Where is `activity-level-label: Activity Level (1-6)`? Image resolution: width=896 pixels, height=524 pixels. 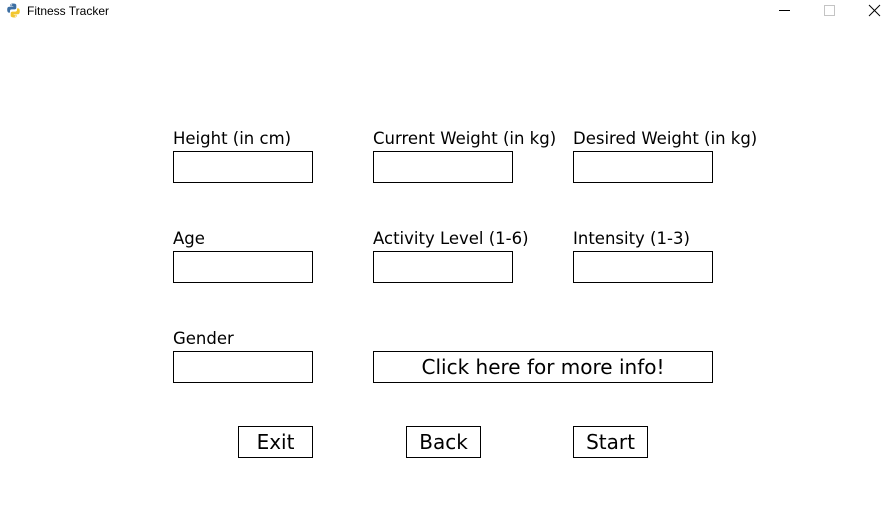 activity-level-label: Activity Level (1-6) is located at coordinates (451, 238).